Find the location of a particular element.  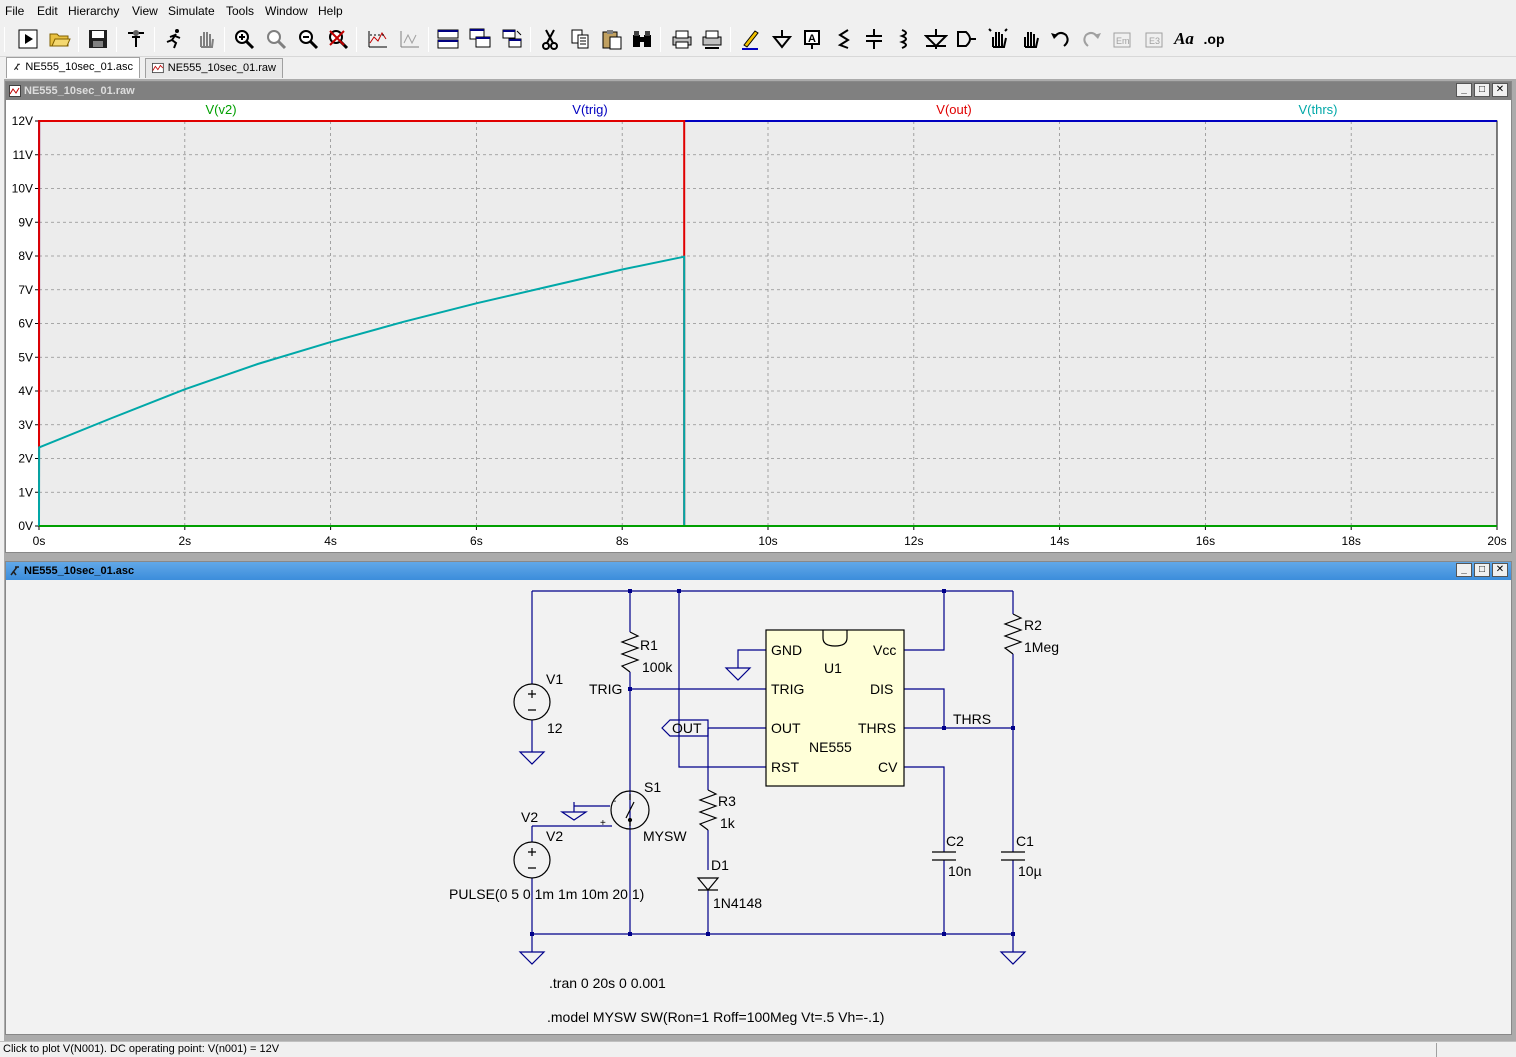

c1-value: 10µ is located at coordinates (1030, 871).